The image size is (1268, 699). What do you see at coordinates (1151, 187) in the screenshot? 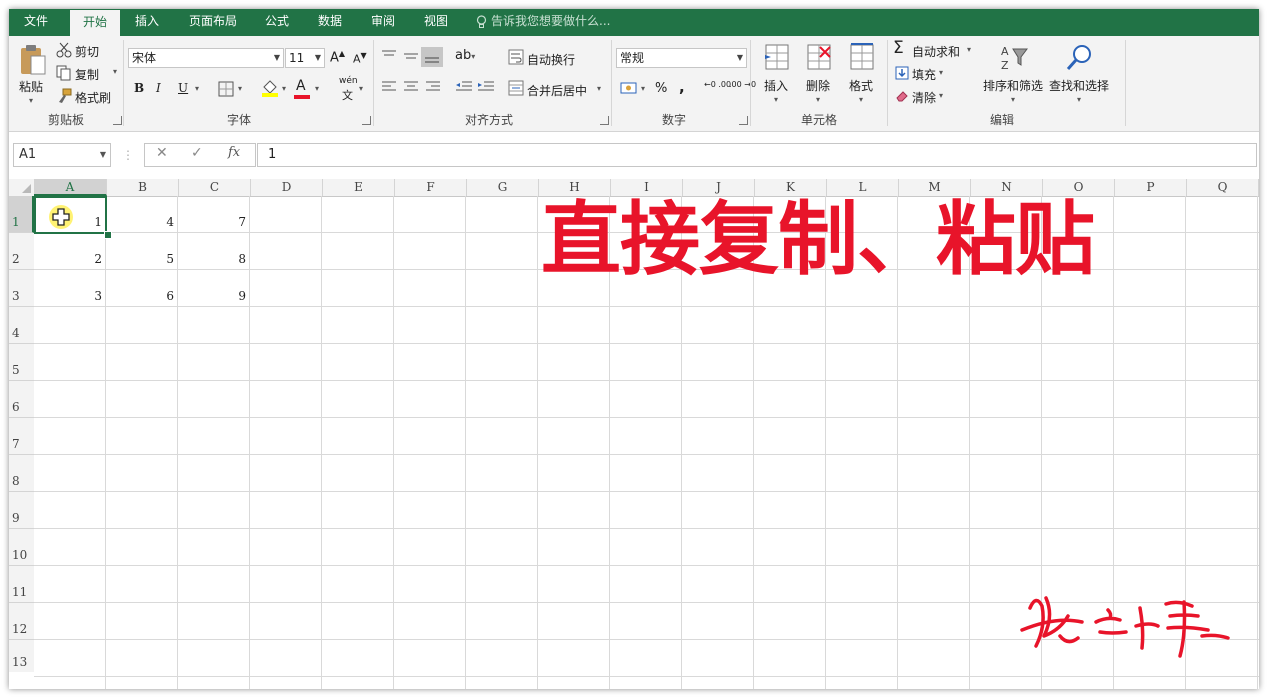
I see `column-header: P` at bounding box center [1151, 187].